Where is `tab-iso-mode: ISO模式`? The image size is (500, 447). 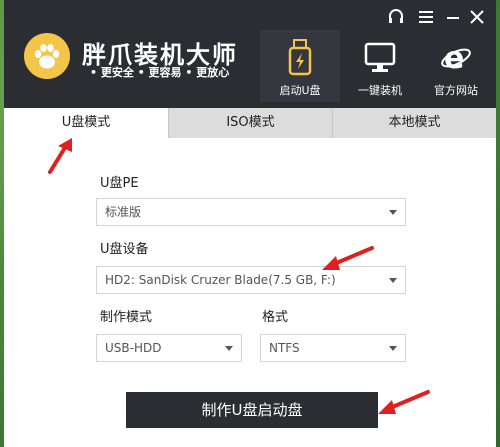 tab-iso-mode: ISO模式 is located at coordinates (250, 123).